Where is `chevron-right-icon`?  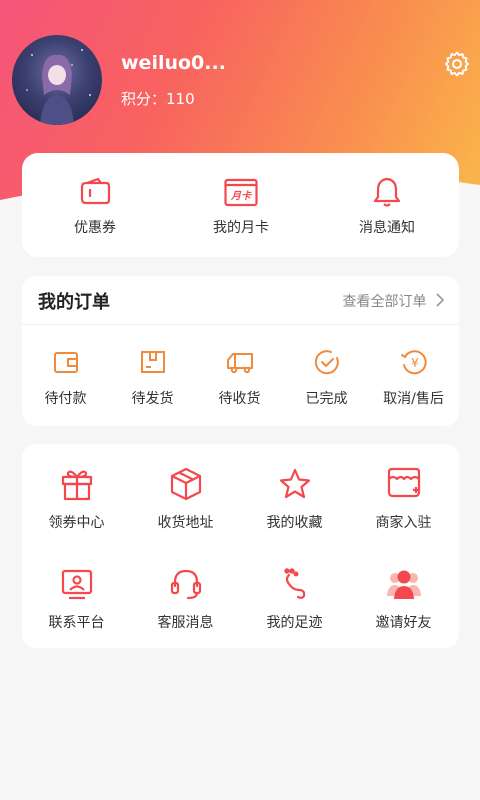
chevron-right-icon is located at coordinates (440, 300).